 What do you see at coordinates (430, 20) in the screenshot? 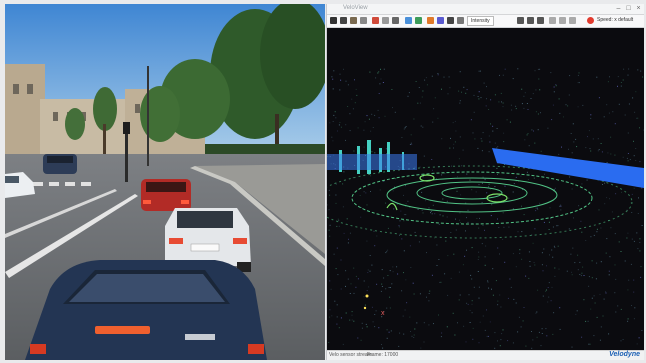
I see `select-points-icon` at bounding box center [430, 20].